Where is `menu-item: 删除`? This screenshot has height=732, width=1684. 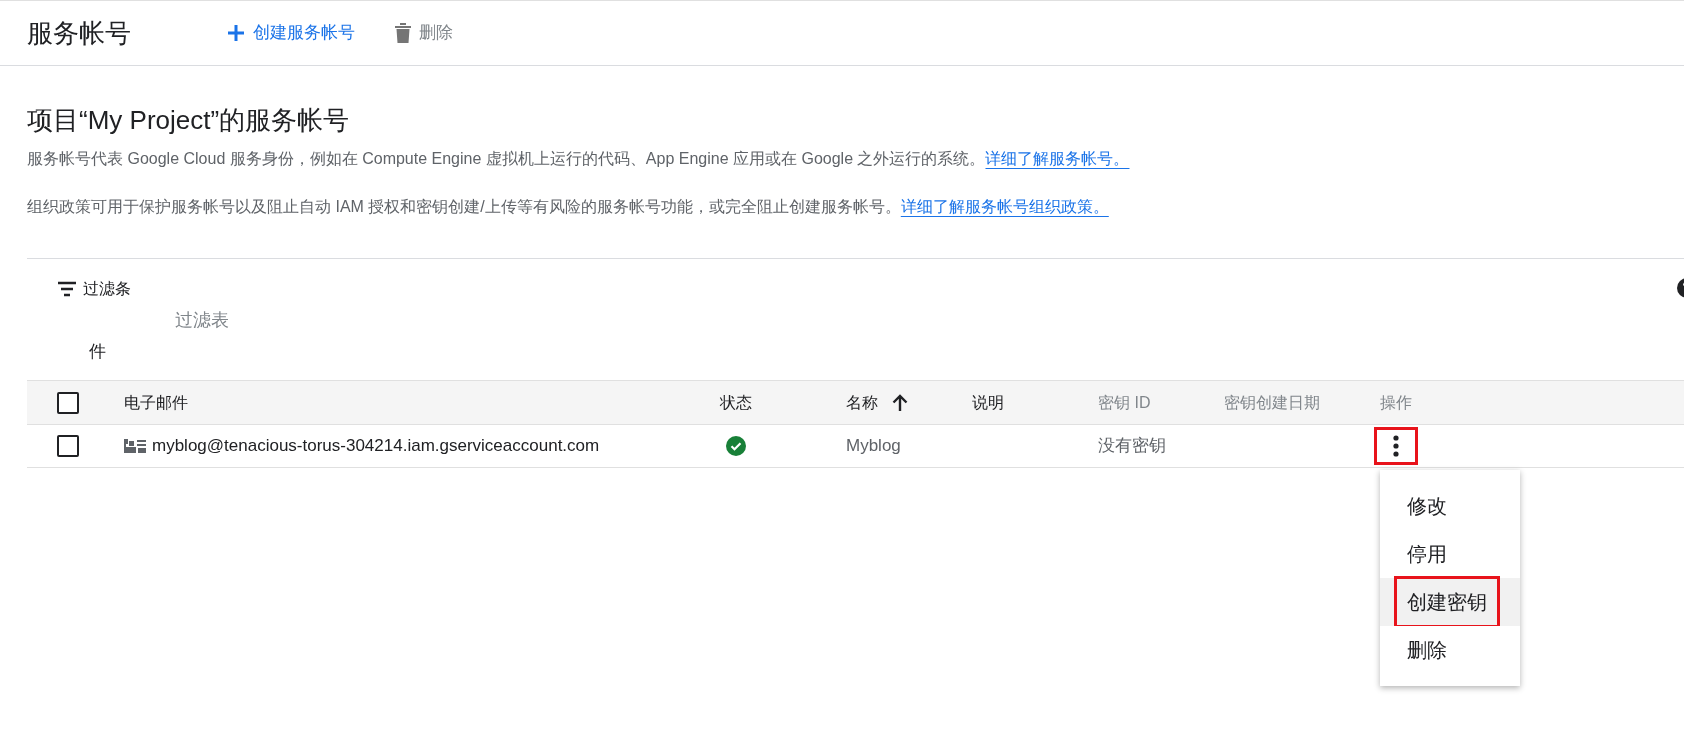
menu-item: 删除 is located at coordinates (1450, 650).